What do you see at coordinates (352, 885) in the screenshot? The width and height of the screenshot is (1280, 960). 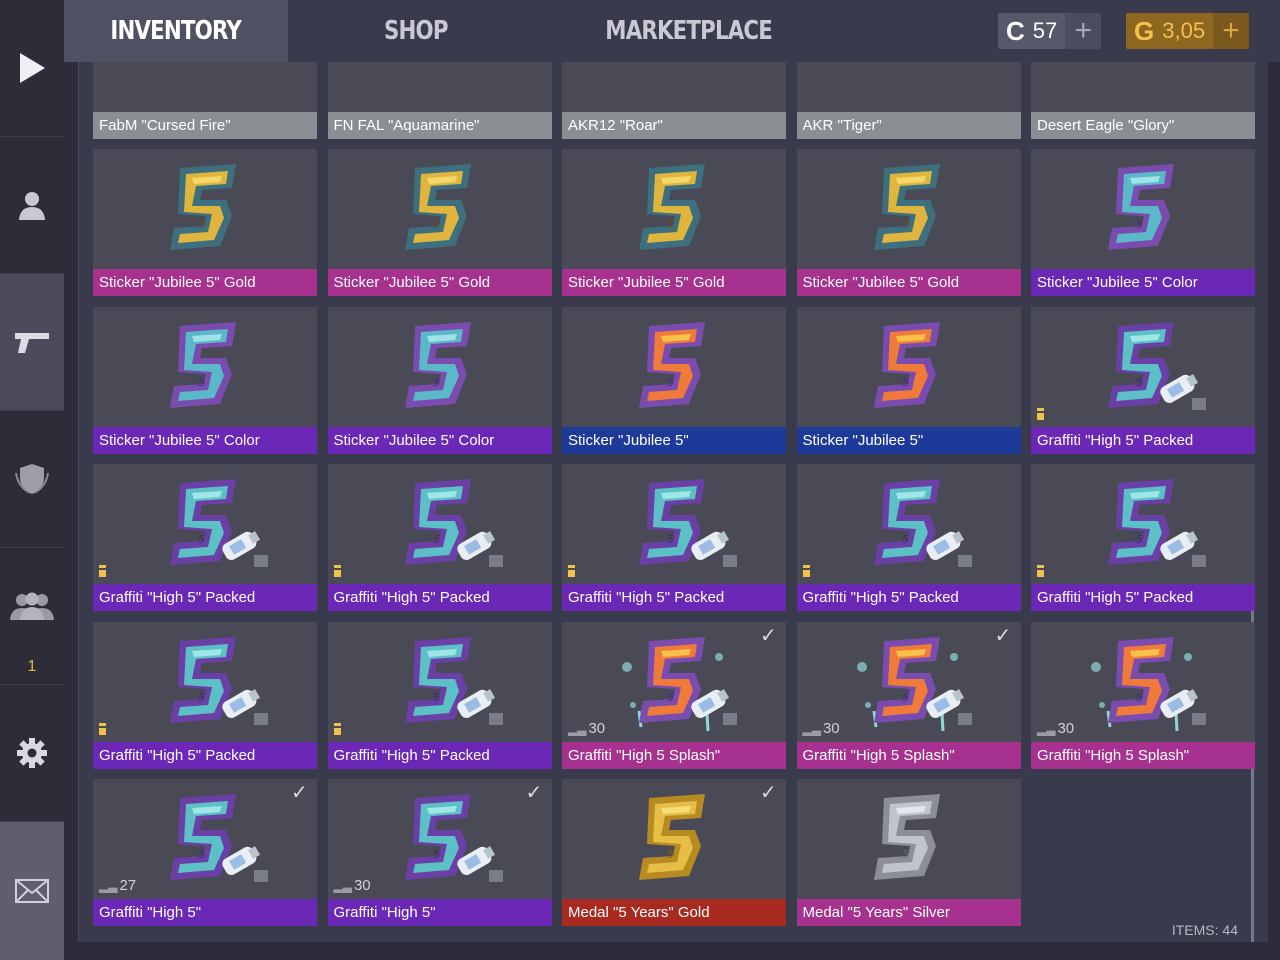 I see `item-uses-count: ▂▃ 30` at bounding box center [352, 885].